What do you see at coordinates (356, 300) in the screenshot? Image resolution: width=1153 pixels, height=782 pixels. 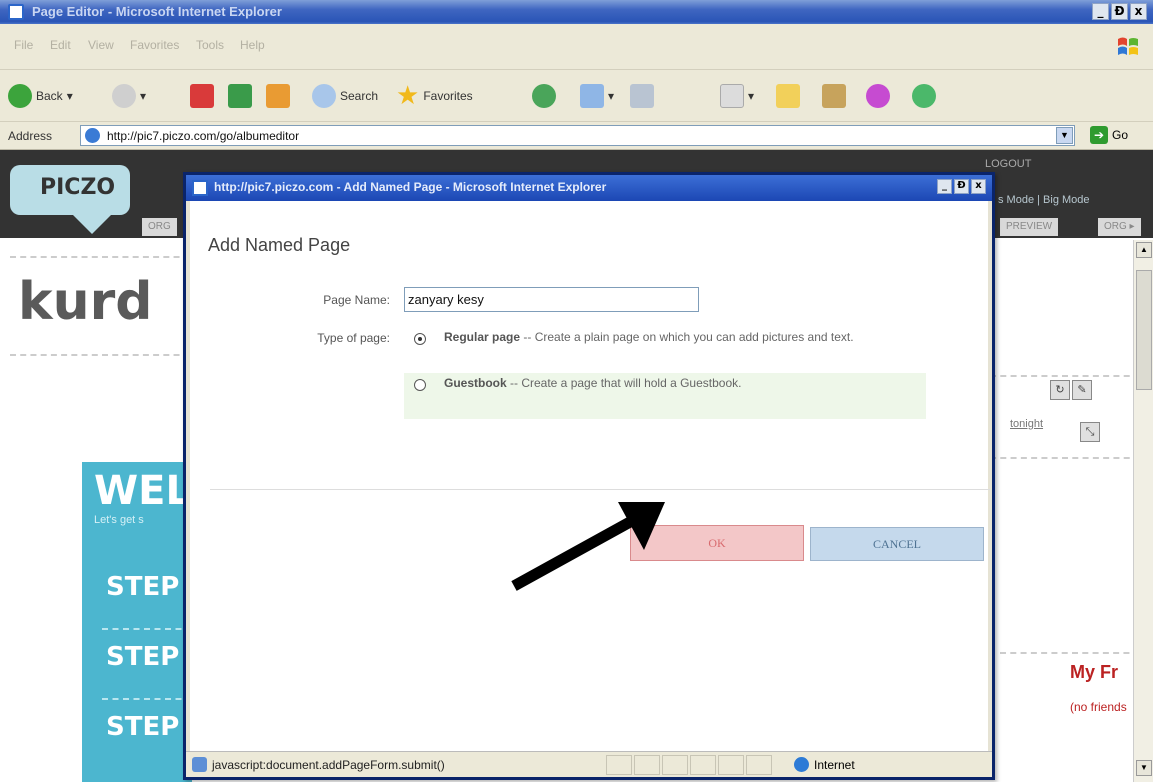 I see `page-name-label: Page Name:` at bounding box center [356, 300].